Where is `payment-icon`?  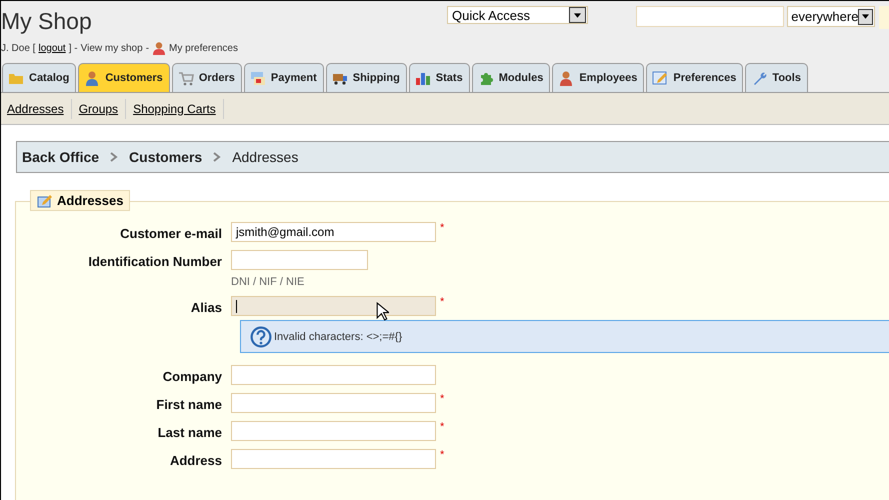 payment-icon is located at coordinates (258, 78).